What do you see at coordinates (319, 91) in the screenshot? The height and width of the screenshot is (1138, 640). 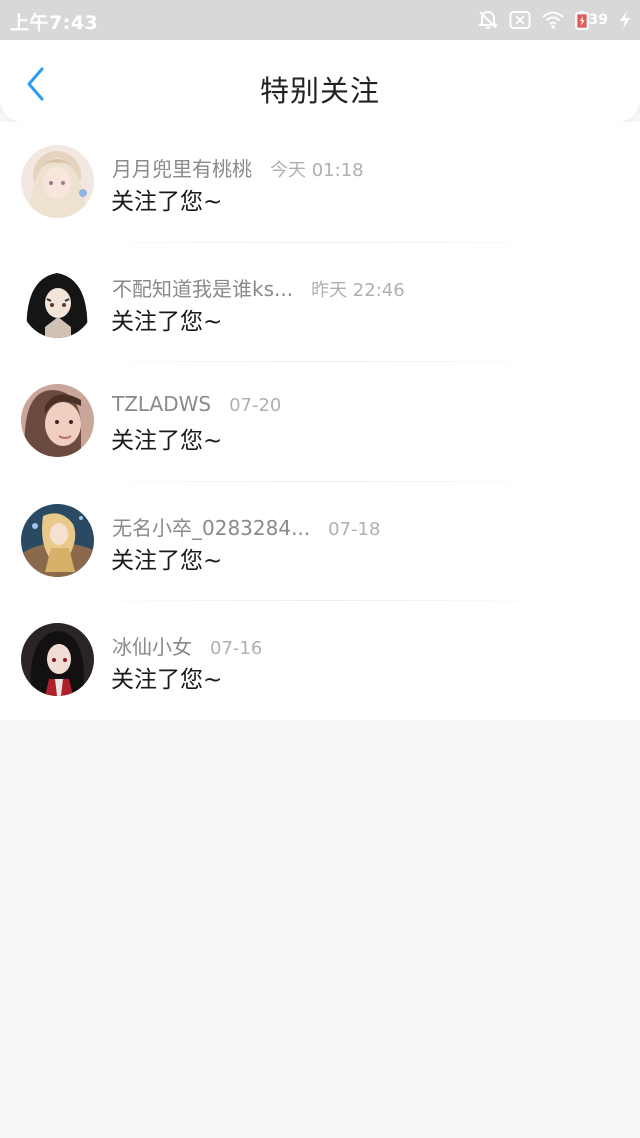 I see `page-title: 特别关注` at bounding box center [319, 91].